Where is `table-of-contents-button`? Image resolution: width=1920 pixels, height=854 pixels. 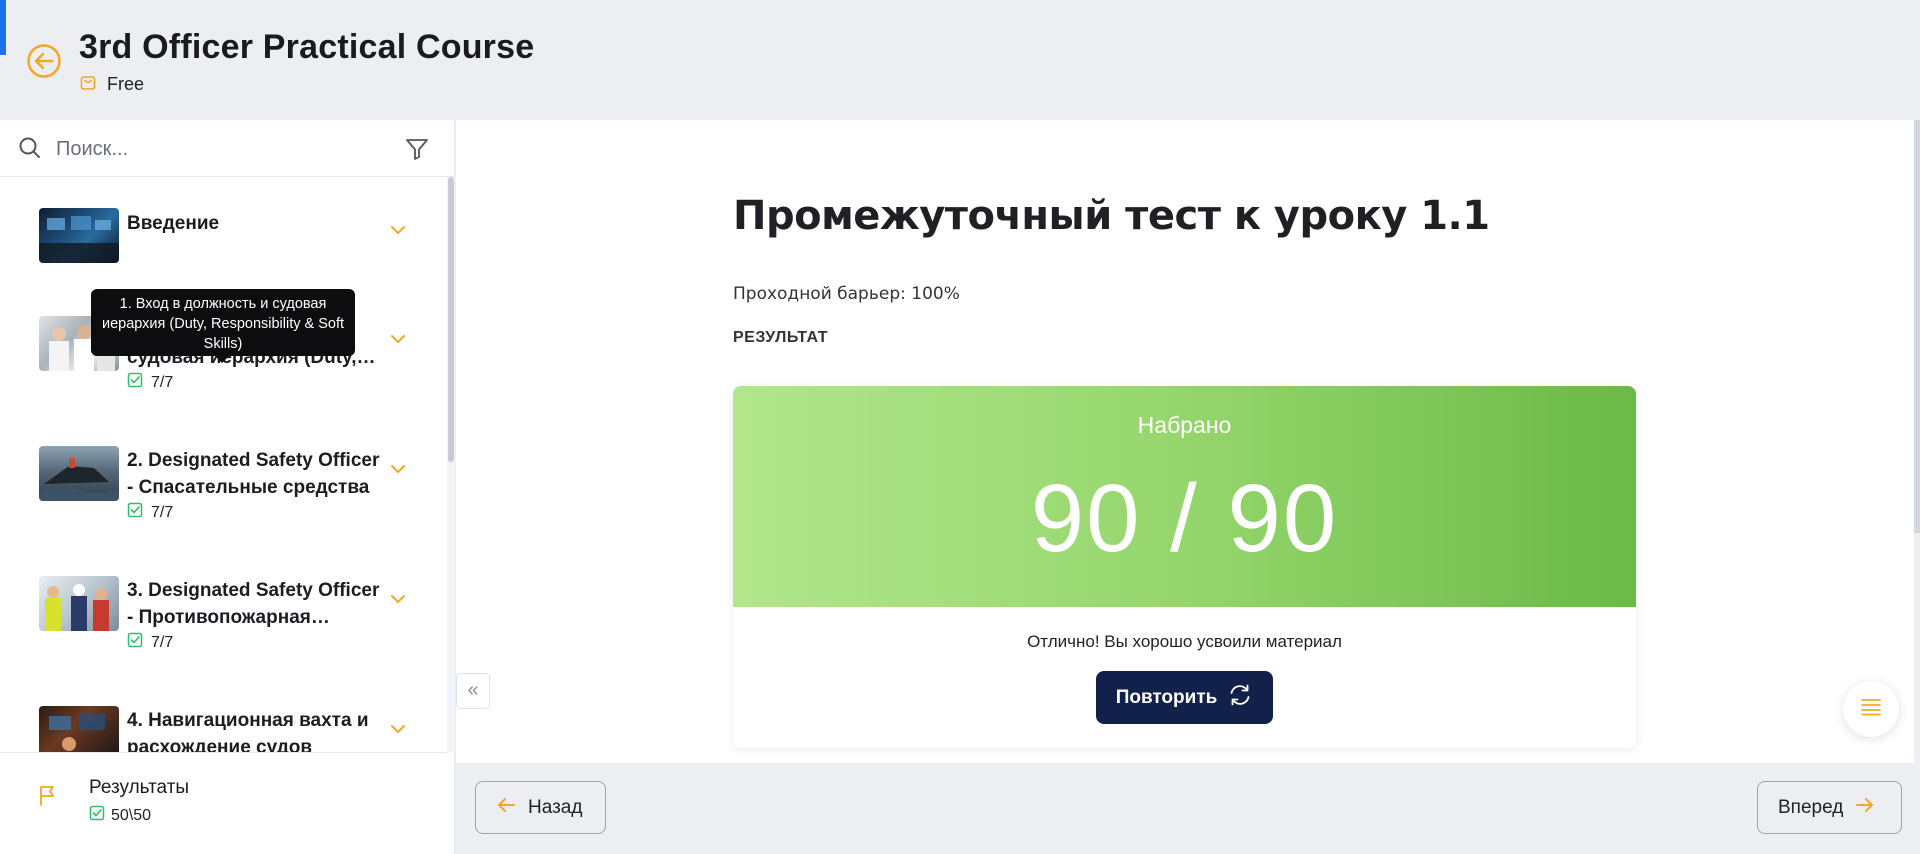
table-of-contents-button is located at coordinates (1871, 709).